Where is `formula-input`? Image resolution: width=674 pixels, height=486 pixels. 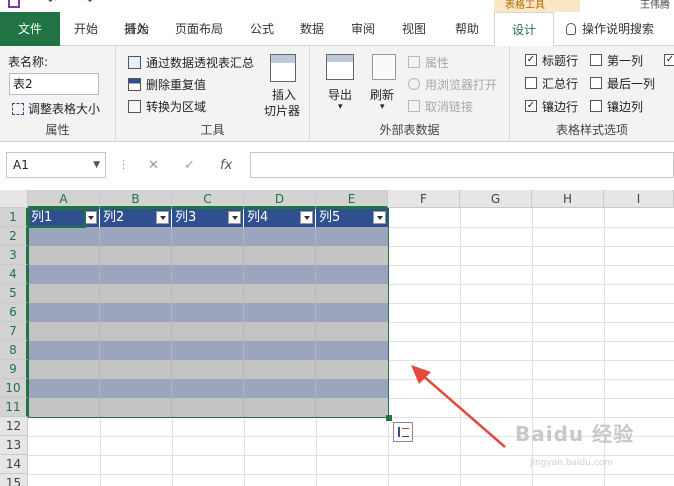
formula-input is located at coordinates (462, 165).